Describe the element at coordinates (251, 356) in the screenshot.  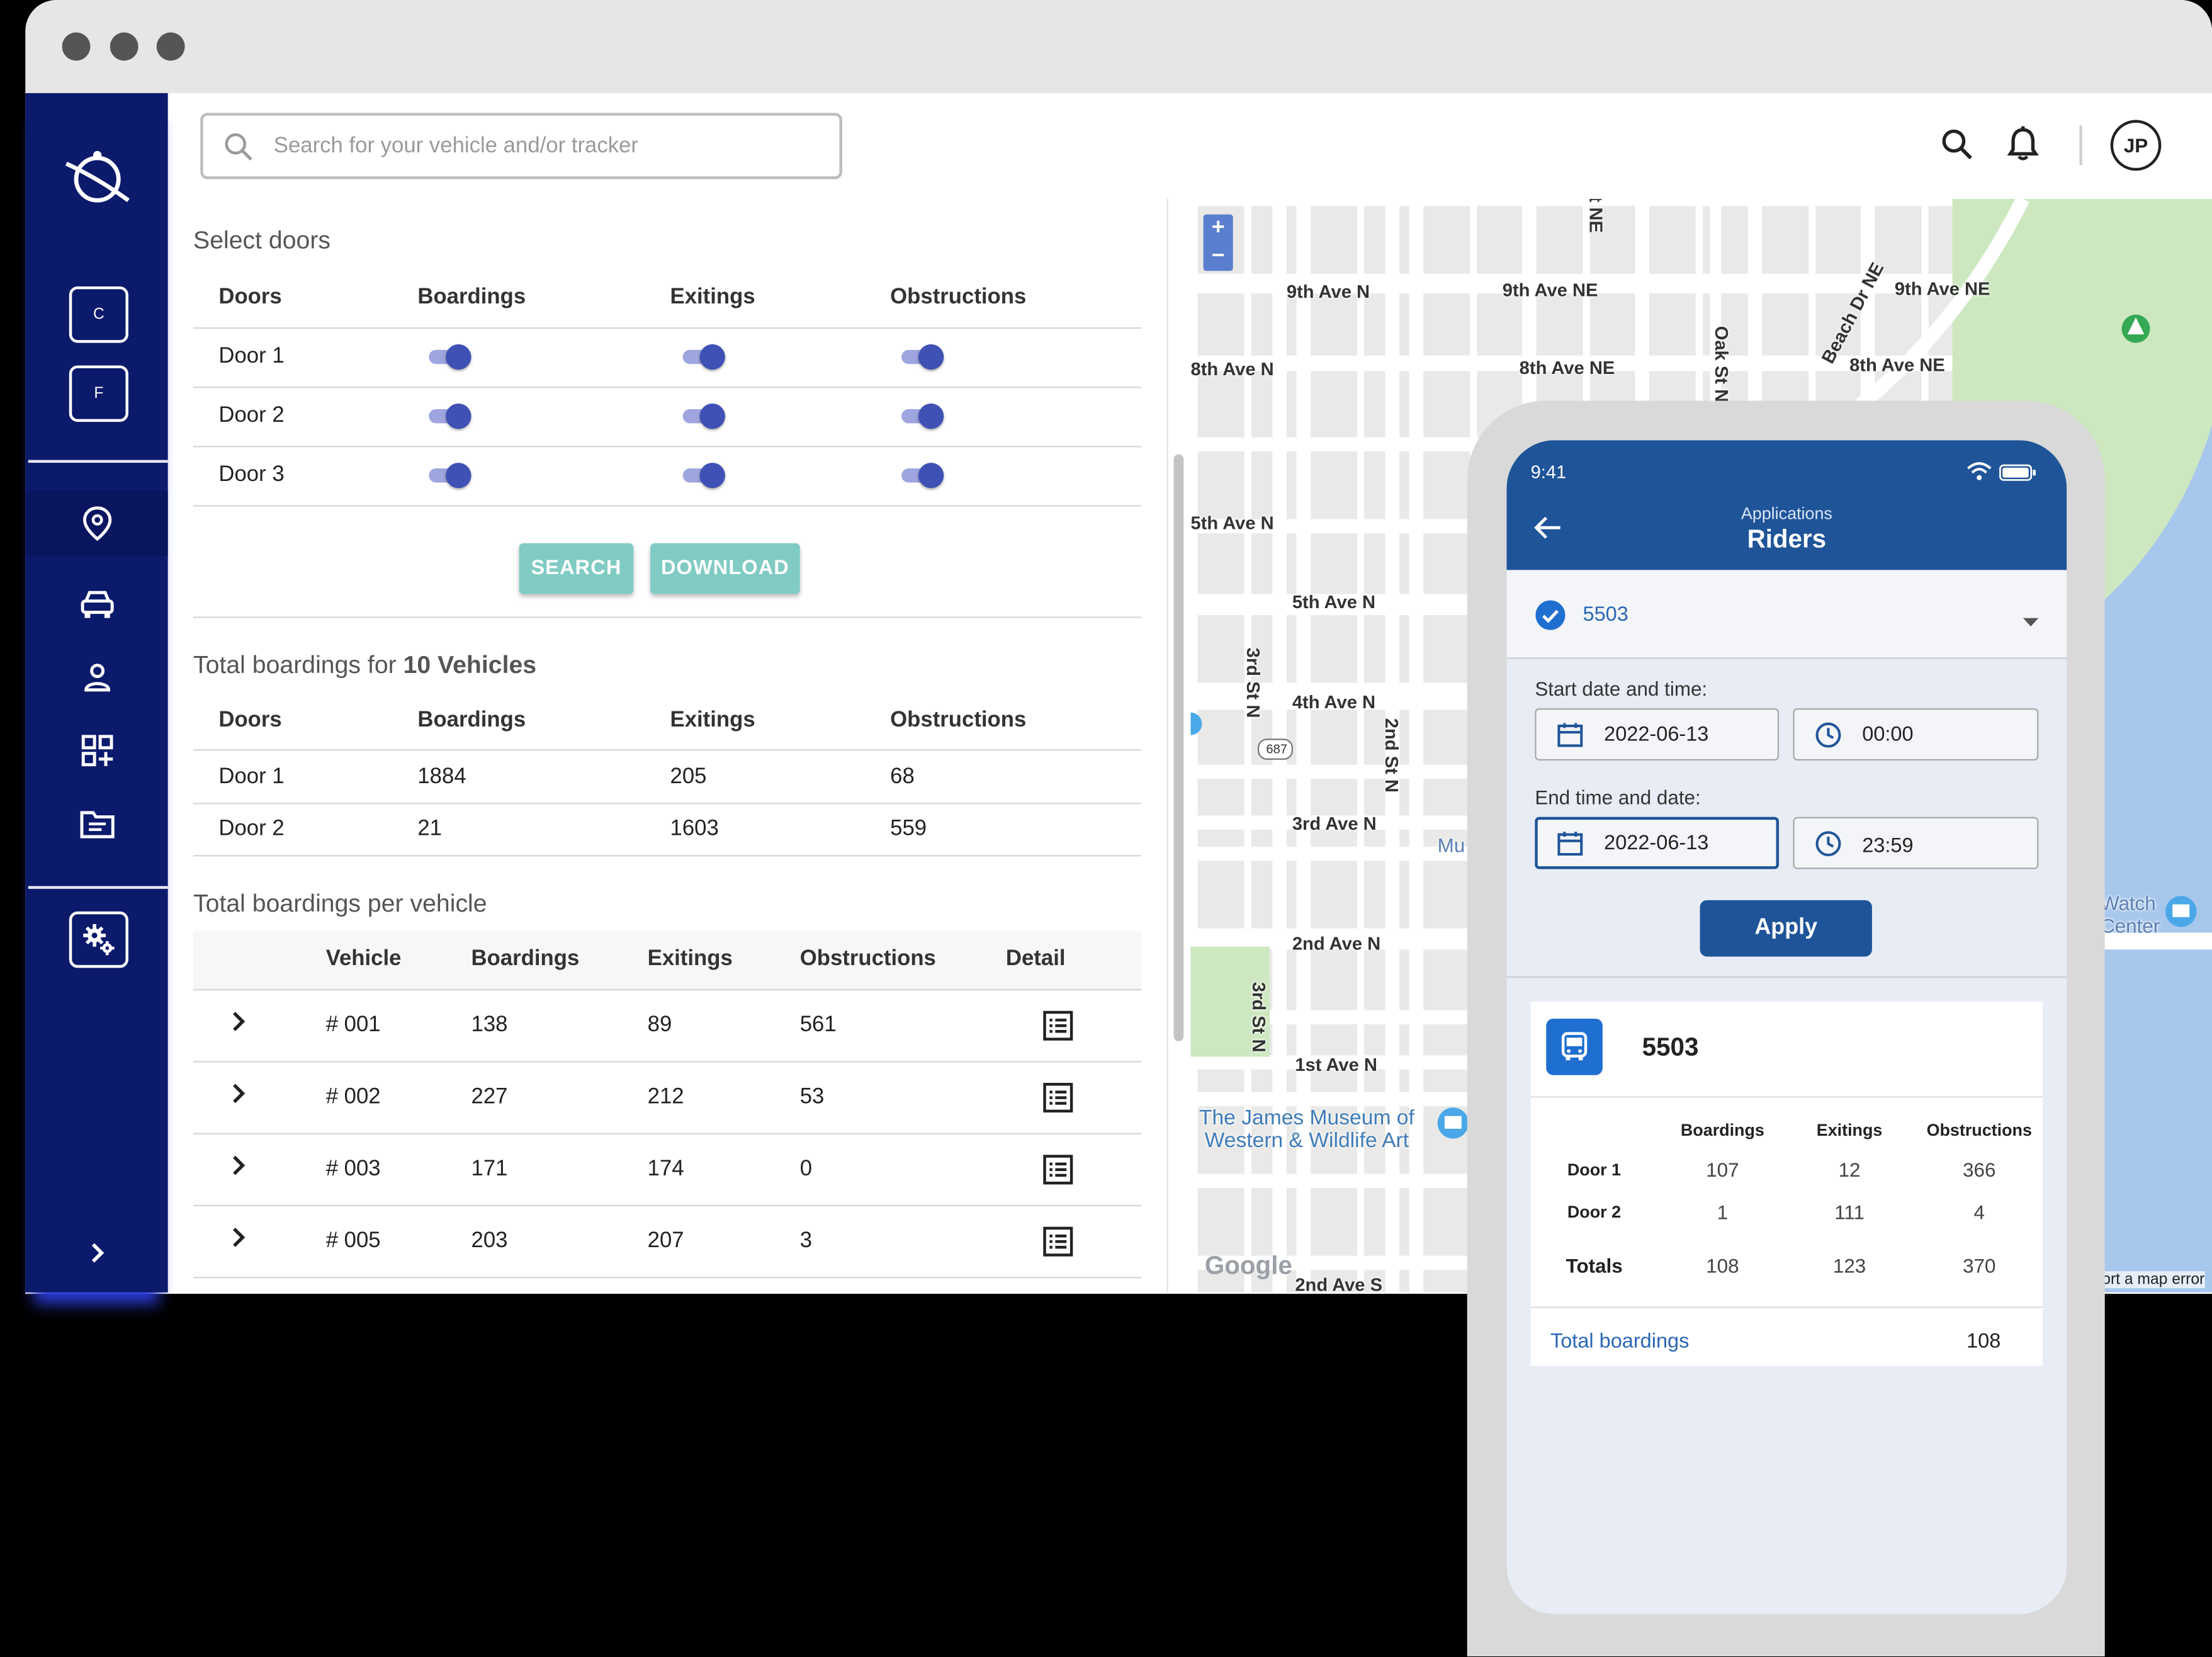
I see `door-1-label: Door 1` at that location.